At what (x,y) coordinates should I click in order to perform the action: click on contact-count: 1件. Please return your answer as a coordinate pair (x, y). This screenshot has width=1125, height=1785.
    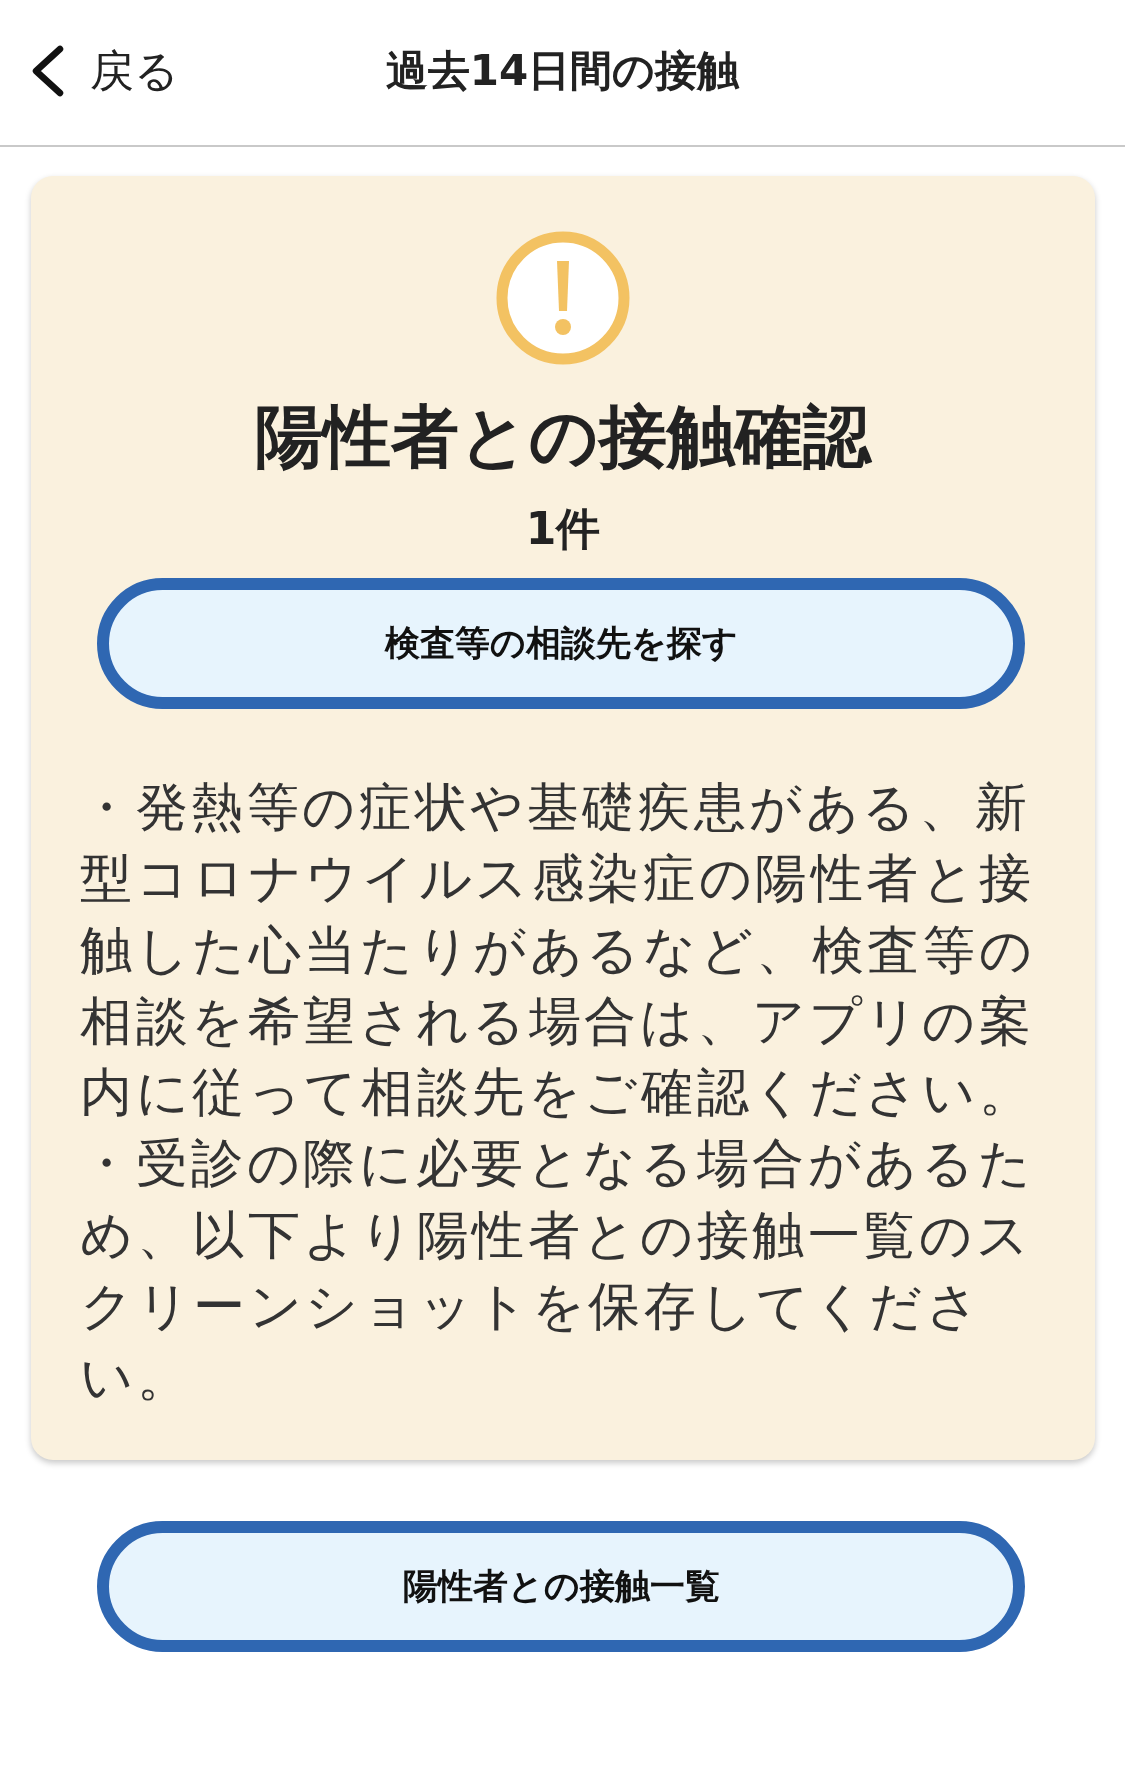
    Looking at the image, I should click on (563, 529).